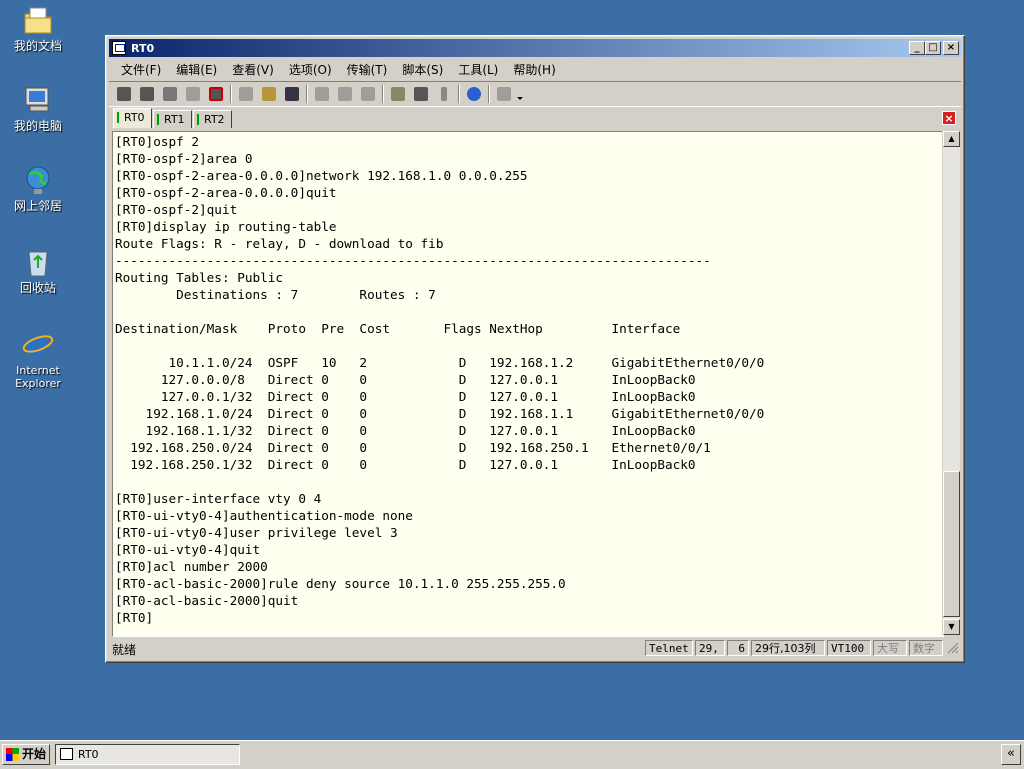 This screenshot has height=769, width=1024. I want to click on scroll-thumb, so click(951, 544).